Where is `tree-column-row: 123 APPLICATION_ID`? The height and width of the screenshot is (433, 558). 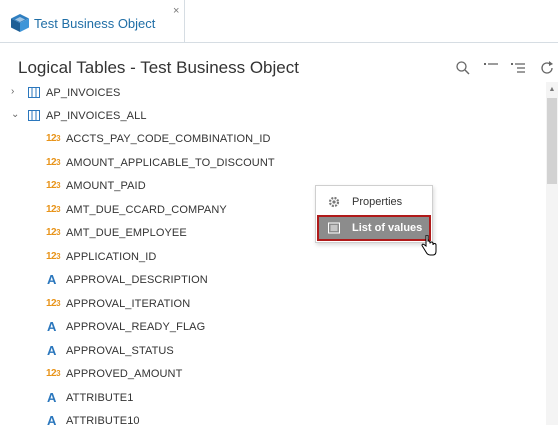 tree-column-row: 123 APPLICATION_ID is located at coordinates (273, 257).